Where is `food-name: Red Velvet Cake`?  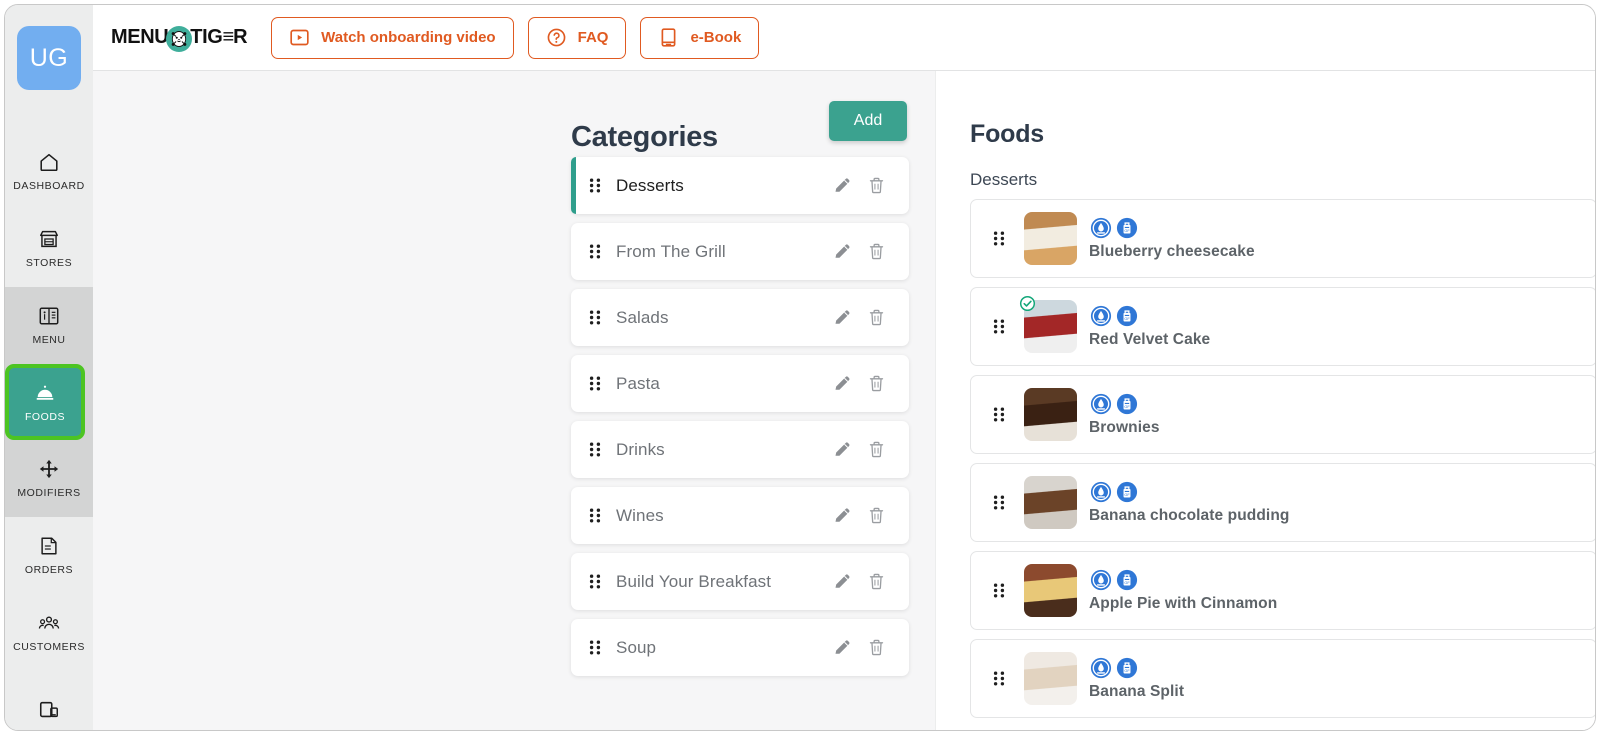
food-name: Red Velvet Cake is located at coordinates (1150, 339).